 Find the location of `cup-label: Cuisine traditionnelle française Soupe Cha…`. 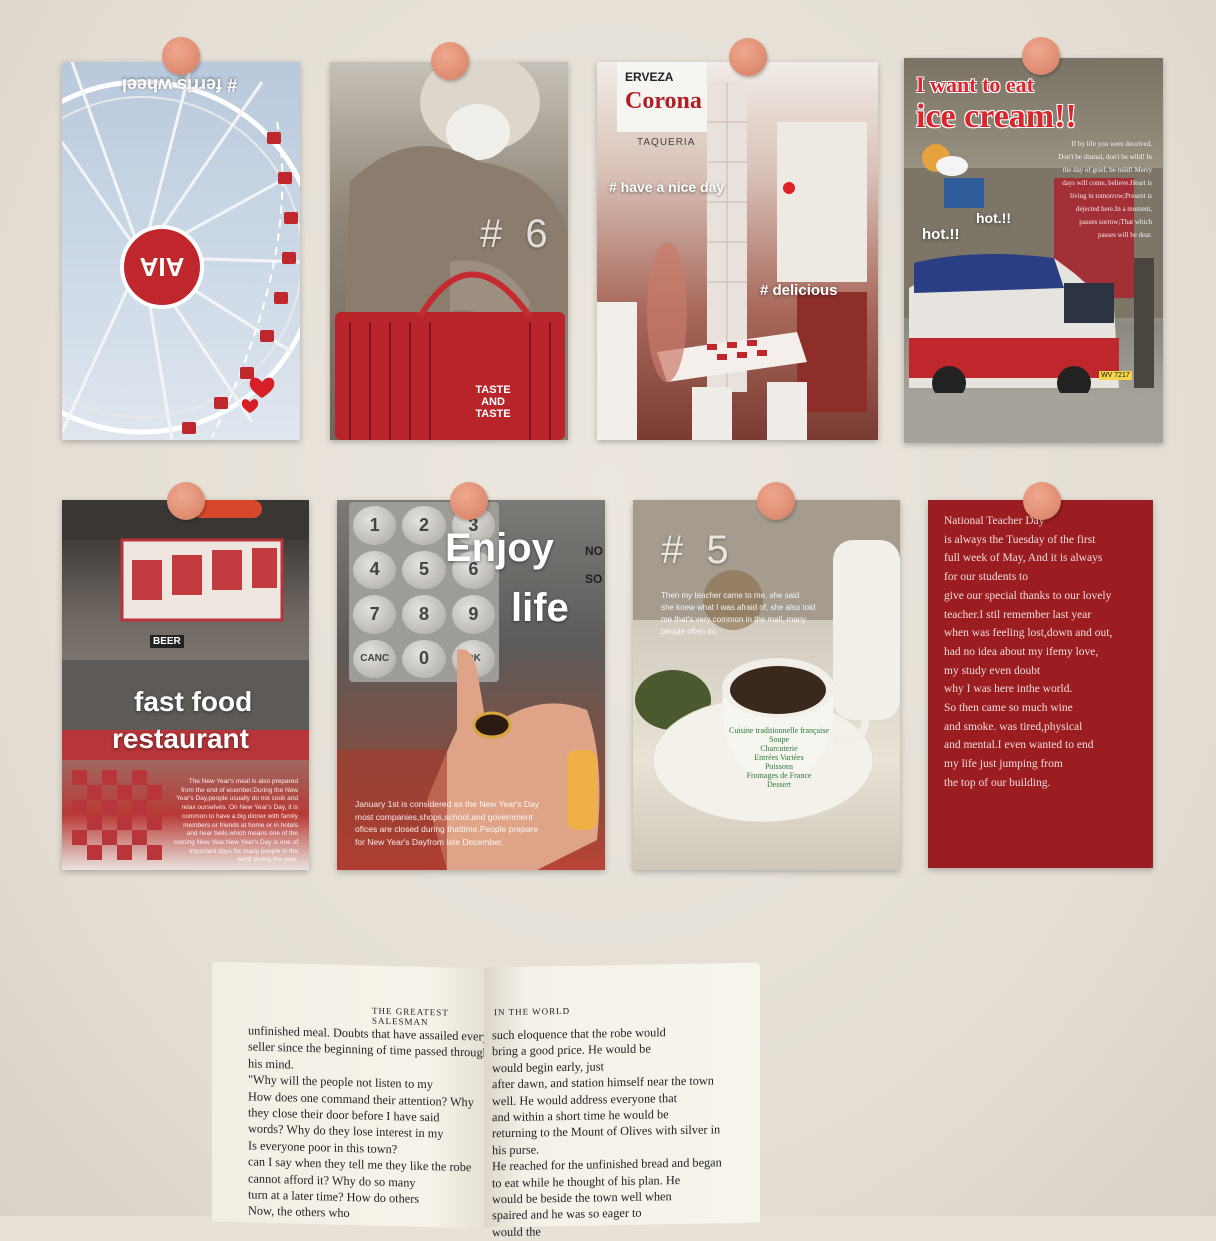

cup-label: Cuisine traditionnelle française Soupe Cha… is located at coordinates (779, 757).